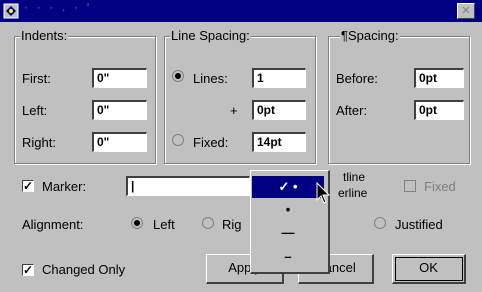 This screenshot has height=292, width=482. Describe the element at coordinates (323, 193) in the screenshot. I see `mouse-cursor-icon` at that location.